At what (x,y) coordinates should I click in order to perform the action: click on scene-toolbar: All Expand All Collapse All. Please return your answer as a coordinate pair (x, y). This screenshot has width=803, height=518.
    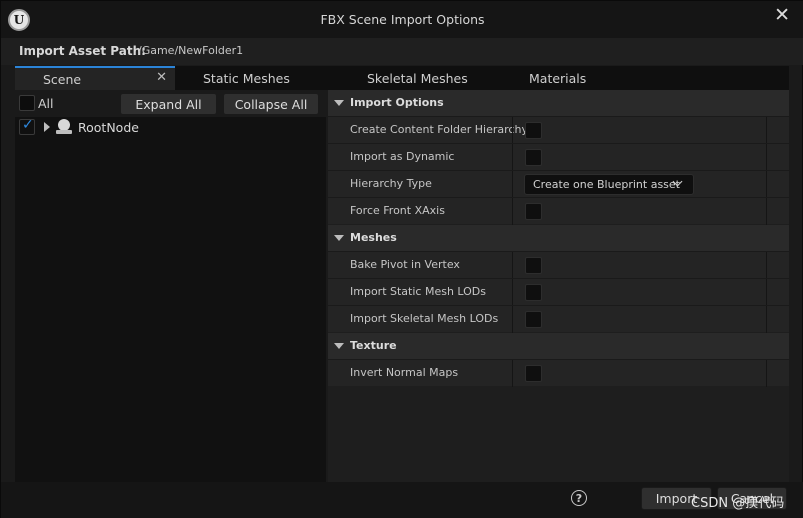
    Looking at the image, I should click on (170, 103).